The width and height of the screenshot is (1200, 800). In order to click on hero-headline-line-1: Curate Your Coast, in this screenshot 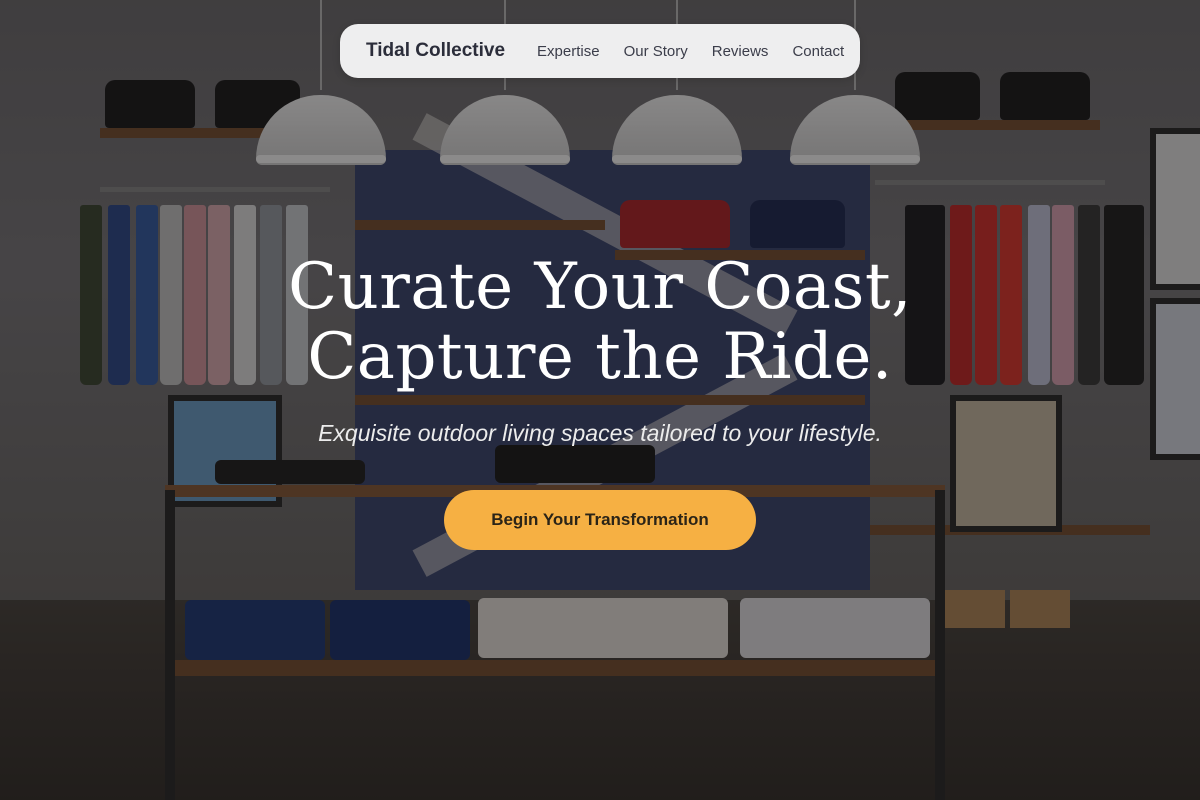, I will do `click(600, 287)`.